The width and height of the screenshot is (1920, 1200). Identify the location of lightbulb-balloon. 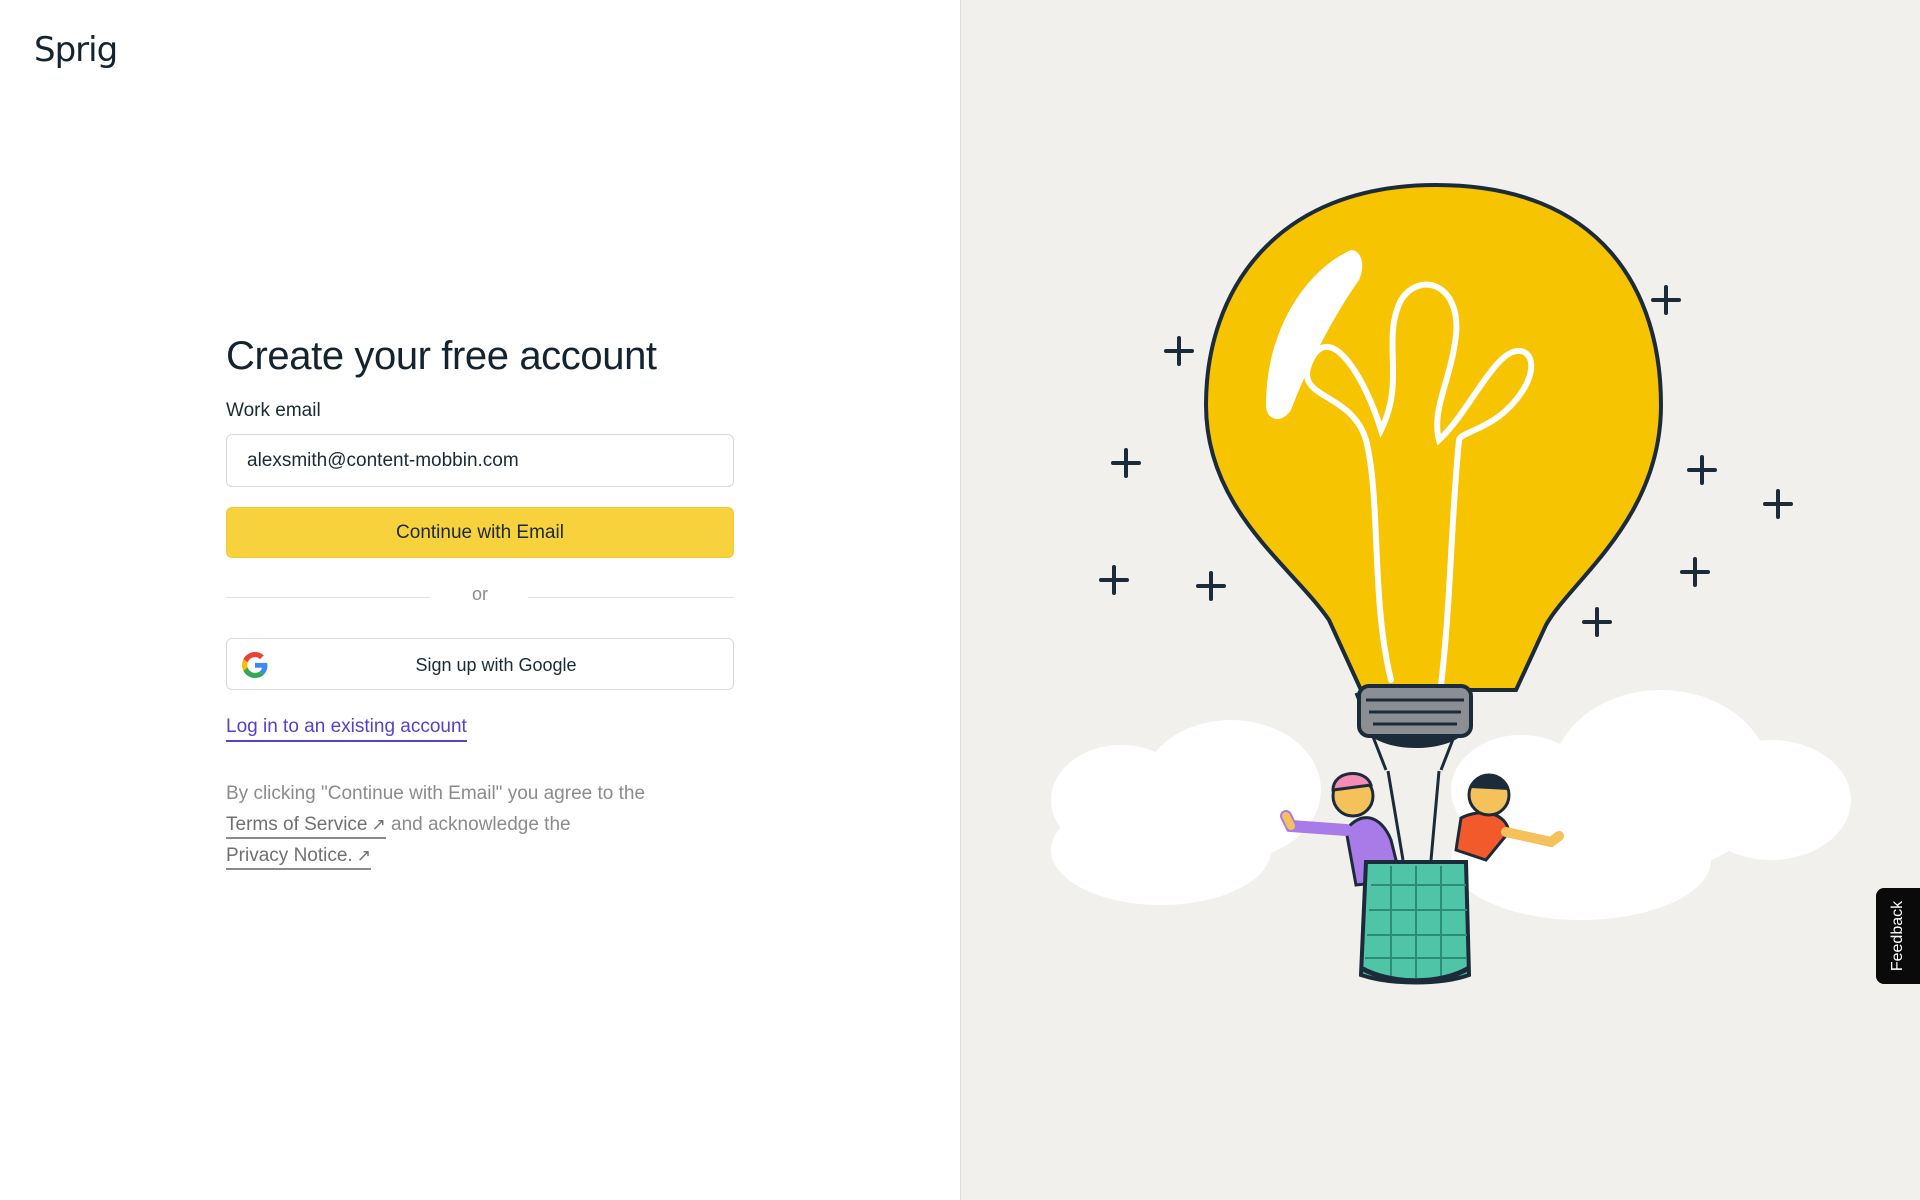
(1433, 465).